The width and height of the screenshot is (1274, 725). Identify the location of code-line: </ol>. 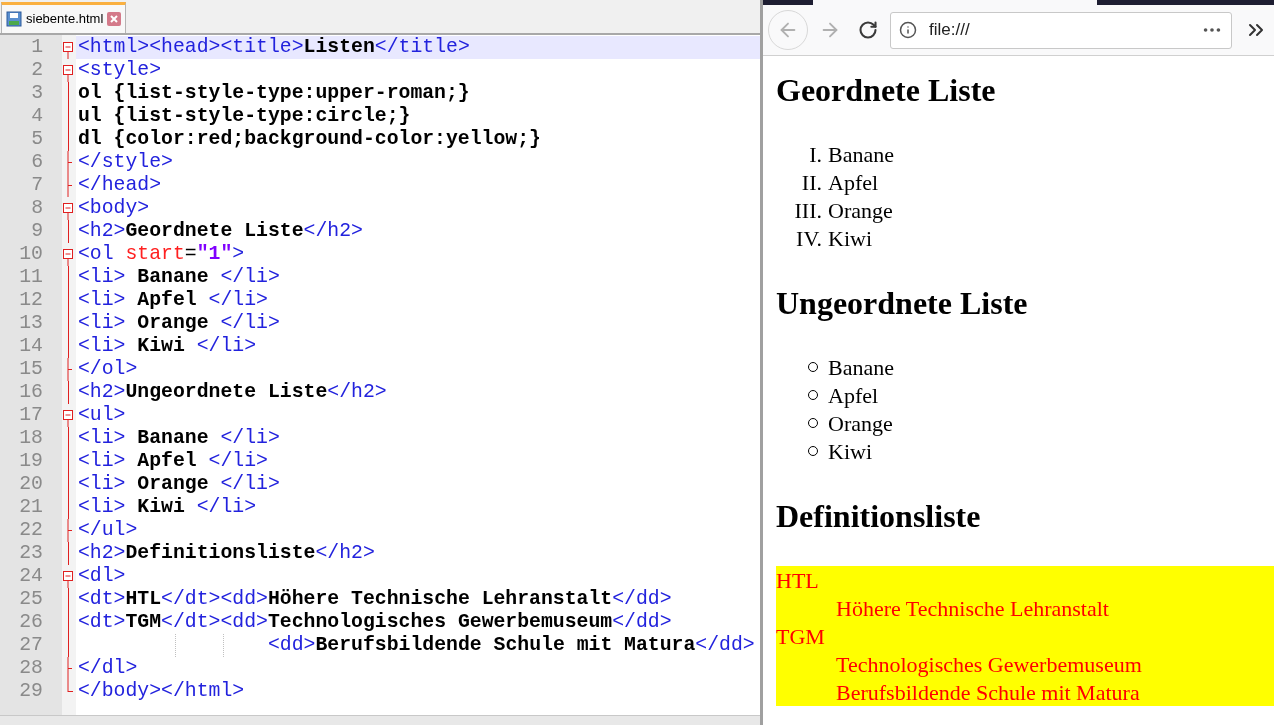
(108, 369).